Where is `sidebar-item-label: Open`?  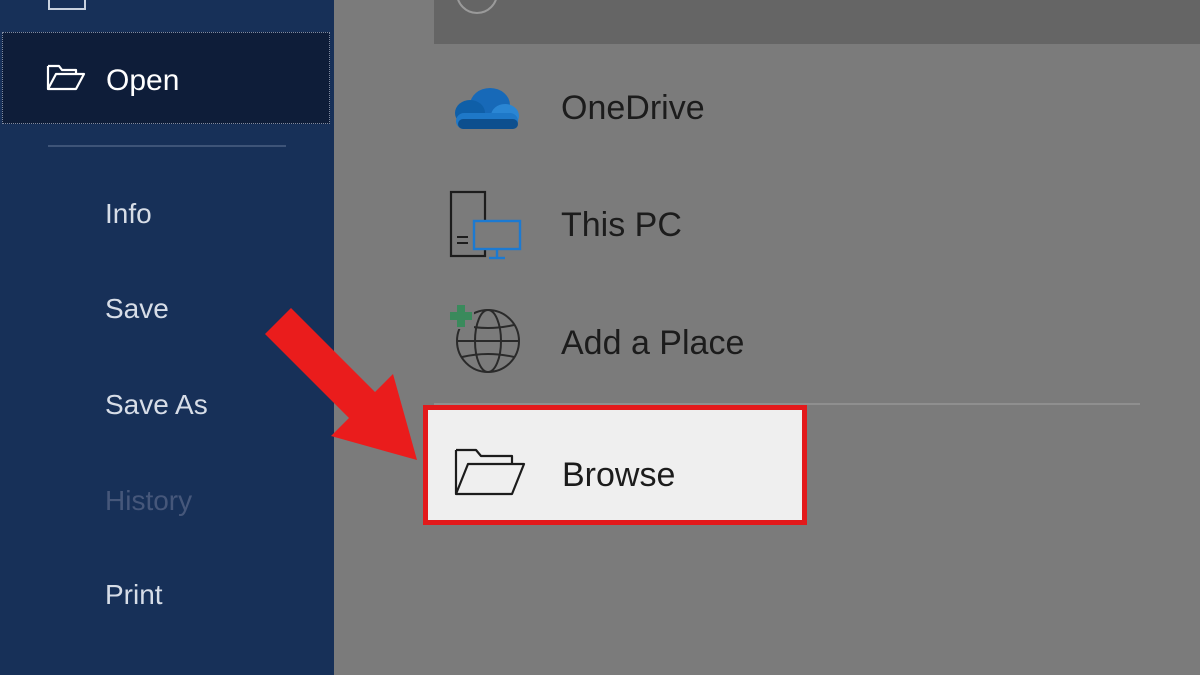 sidebar-item-label: Open is located at coordinates (143, 80).